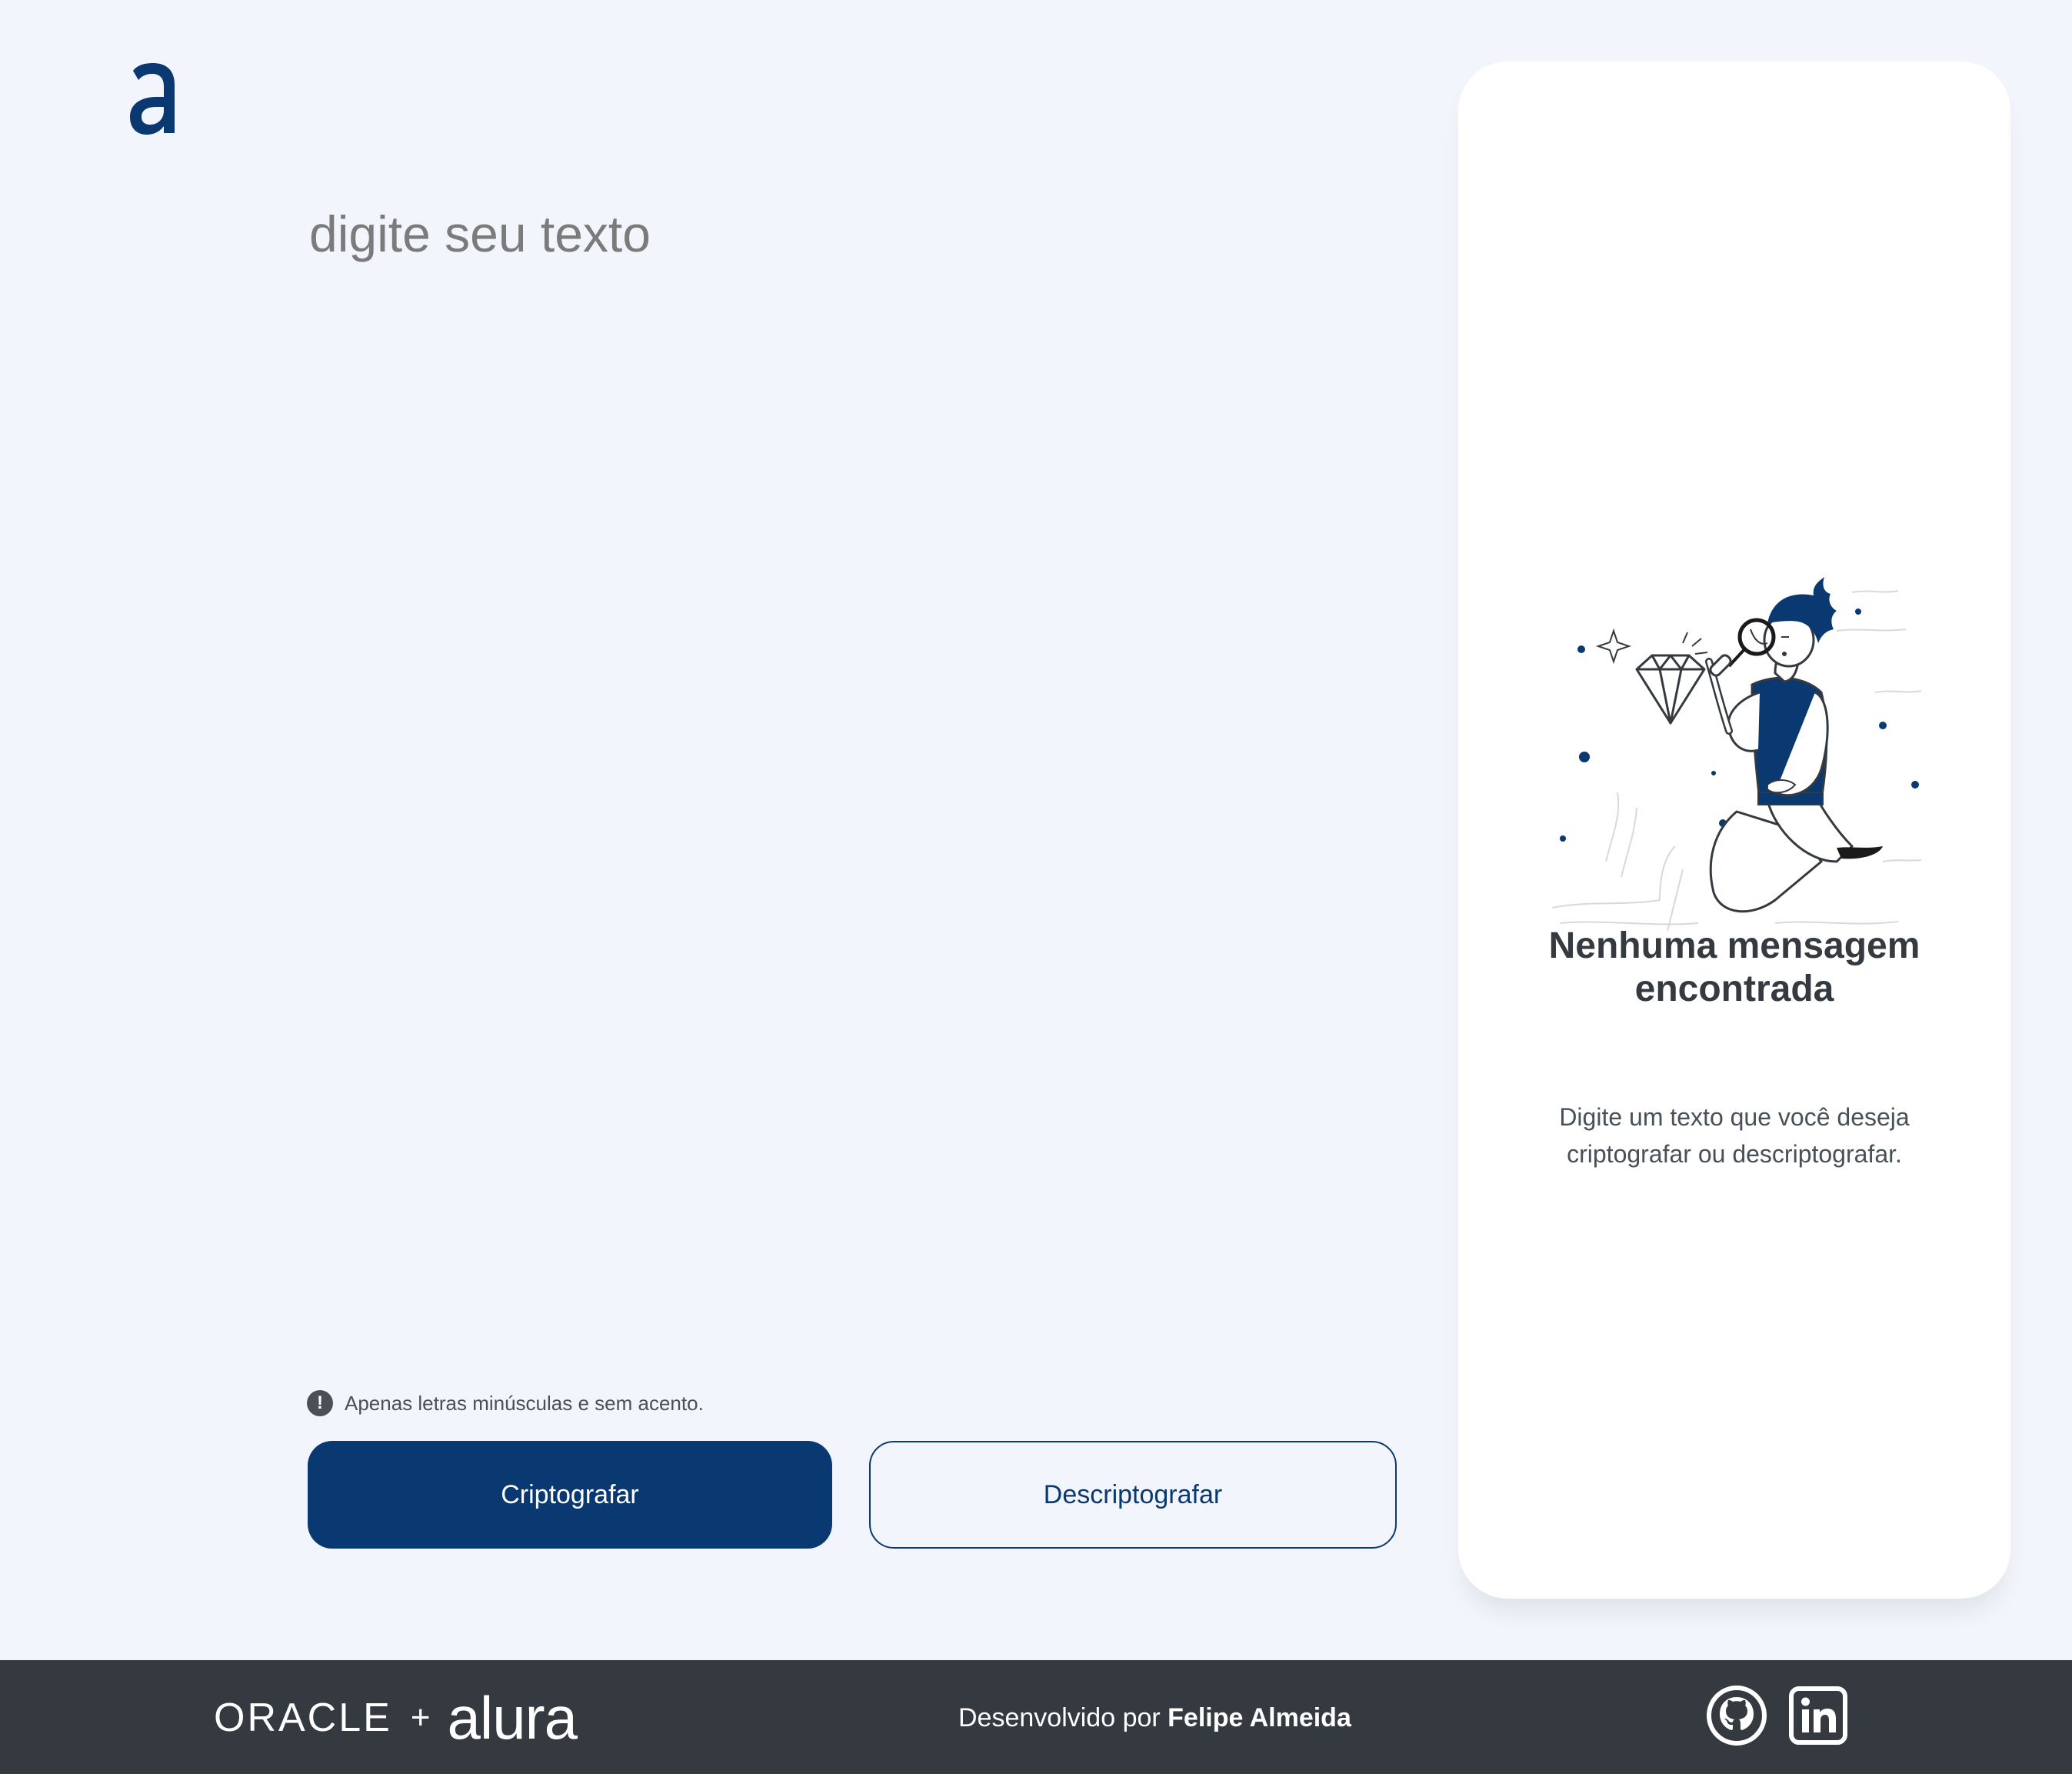 This screenshot has width=2072, height=1774. I want to click on footer-credit: Desenvolvido por Felipe Almeida, so click(1154, 1718).